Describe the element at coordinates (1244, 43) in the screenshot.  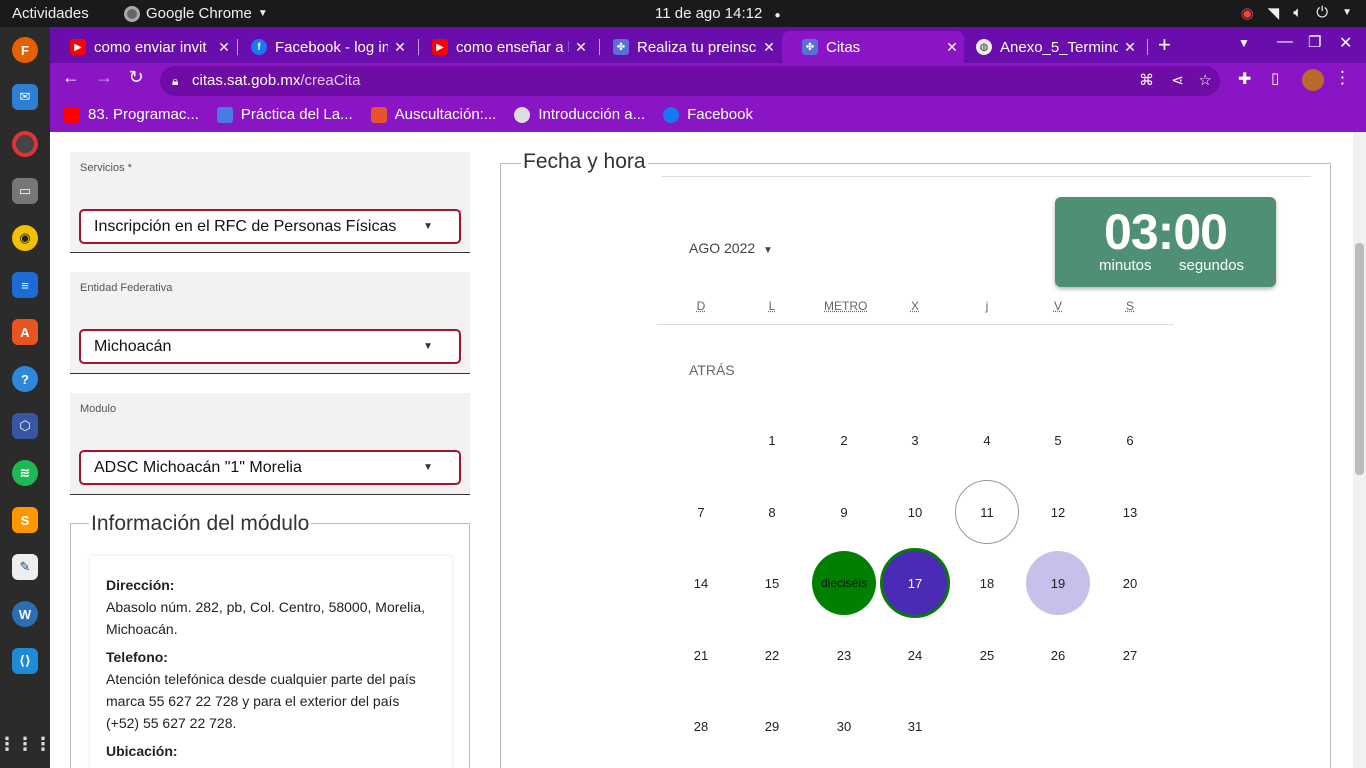
I see `tab-search-icon: ▼` at that location.